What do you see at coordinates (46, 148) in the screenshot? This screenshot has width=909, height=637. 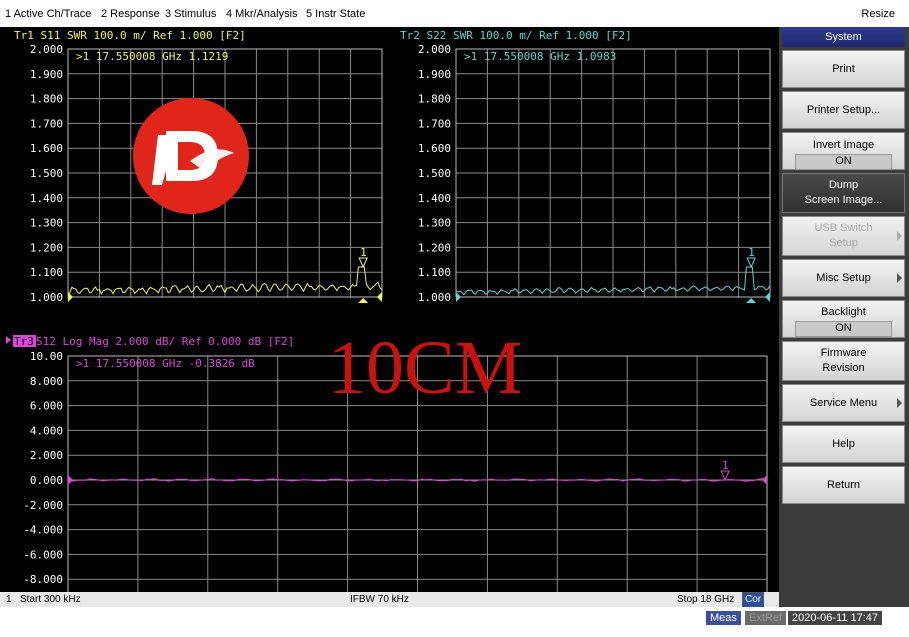 I see `y-tick-label: 1.600` at bounding box center [46, 148].